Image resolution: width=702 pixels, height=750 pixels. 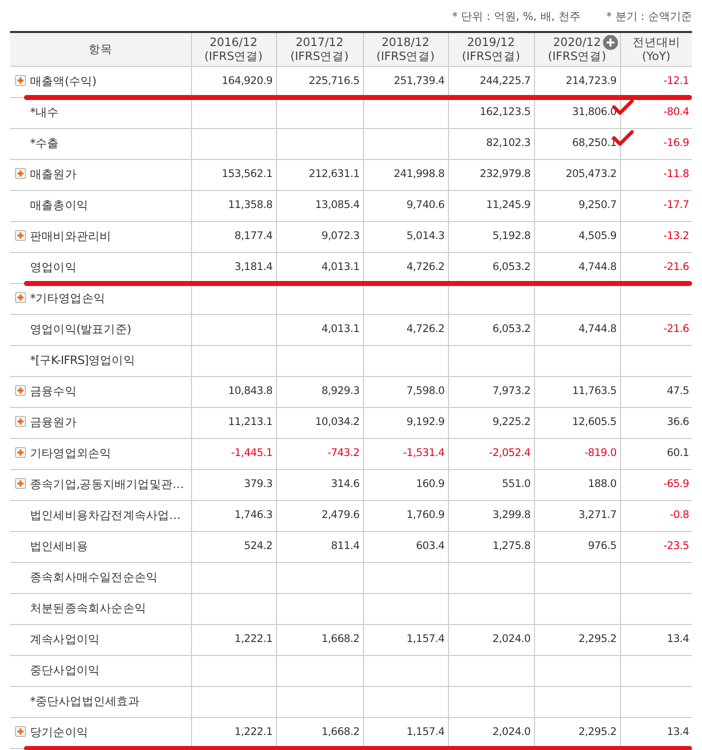 I want to click on table-cell: 976.5, so click(x=602, y=546).